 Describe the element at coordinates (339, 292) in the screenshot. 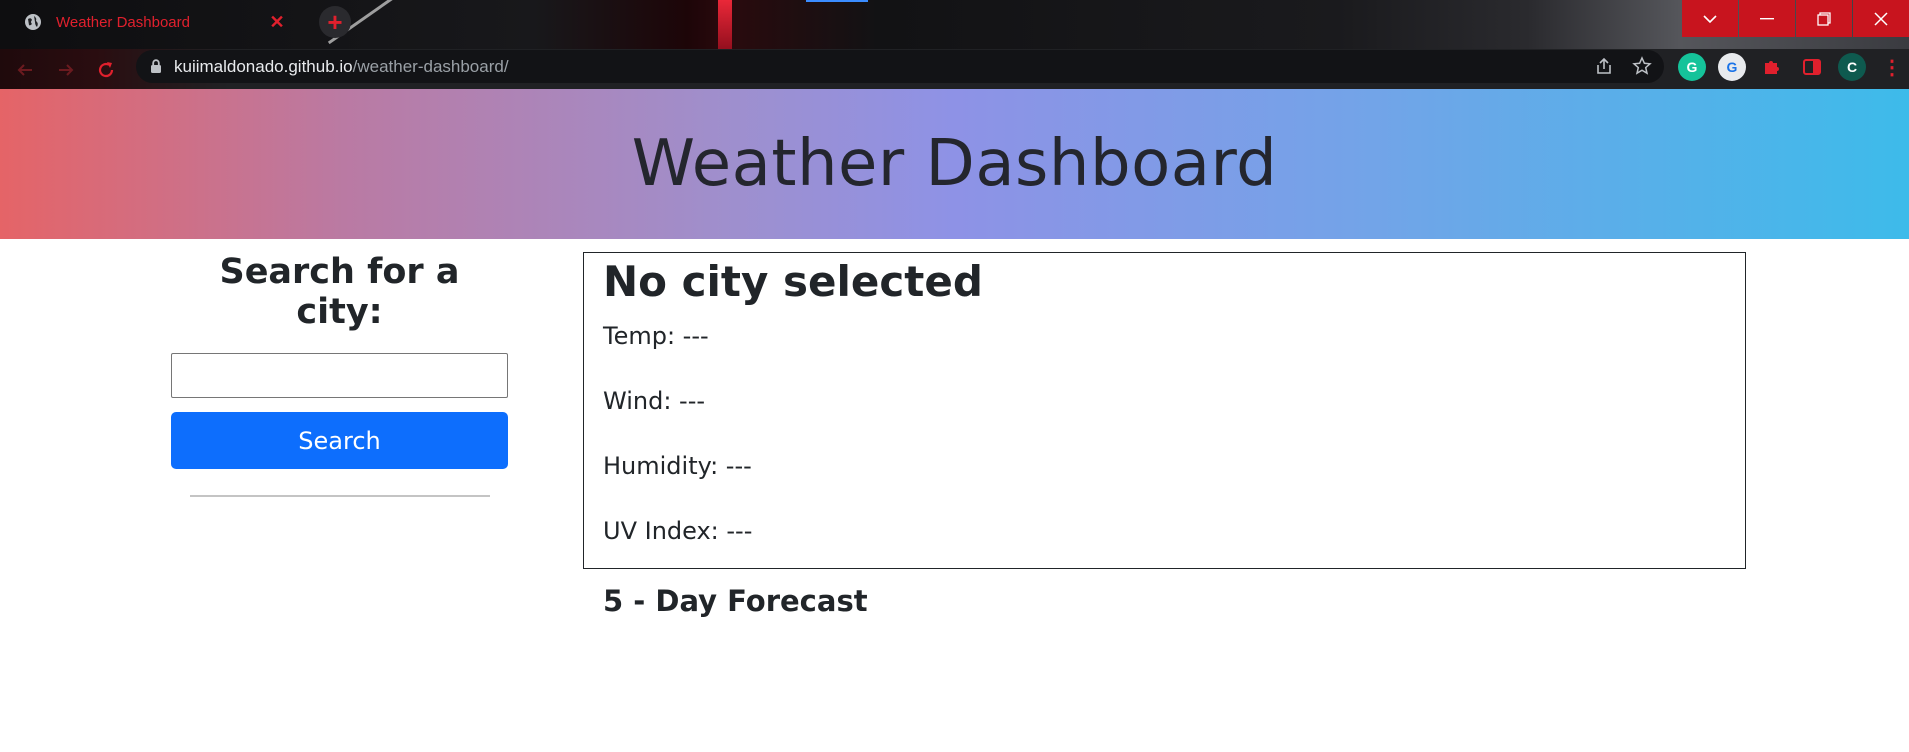

I see `search-heading: Search for a city:` at that location.